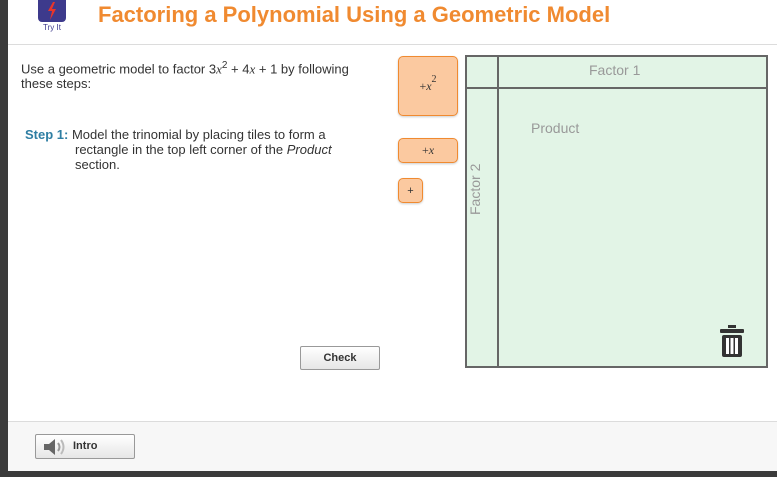  What do you see at coordinates (55, 449) in the screenshot?
I see `speaker-icon` at bounding box center [55, 449].